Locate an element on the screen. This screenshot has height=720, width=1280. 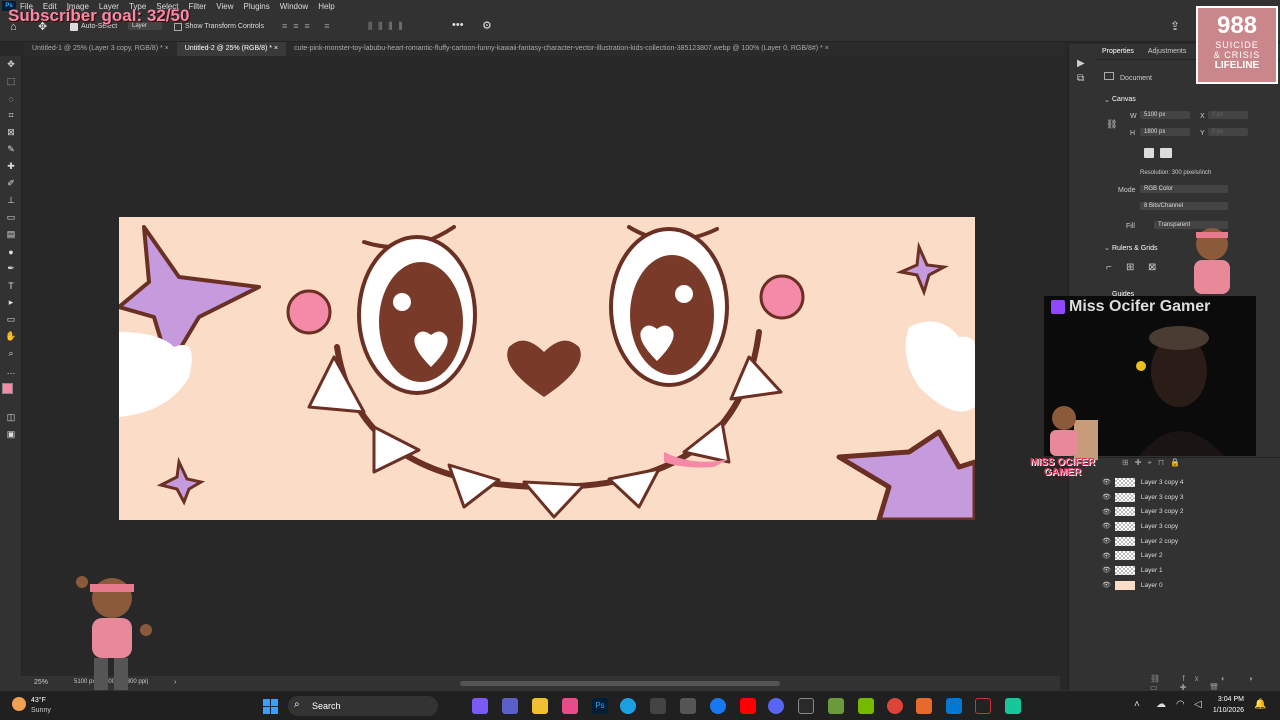
capcut-icon is located at coordinates (983, 706).